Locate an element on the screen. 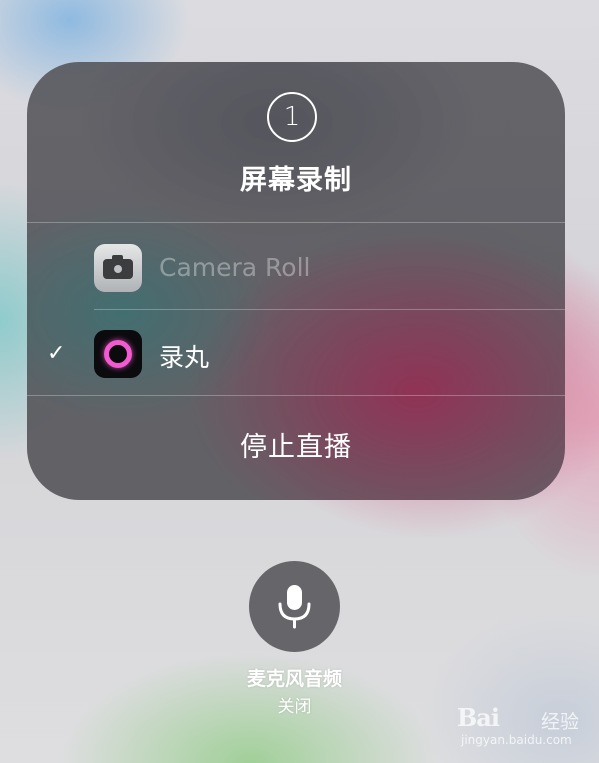  watermark-url: jingyan.baidu.com is located at coordinates (516, 740).